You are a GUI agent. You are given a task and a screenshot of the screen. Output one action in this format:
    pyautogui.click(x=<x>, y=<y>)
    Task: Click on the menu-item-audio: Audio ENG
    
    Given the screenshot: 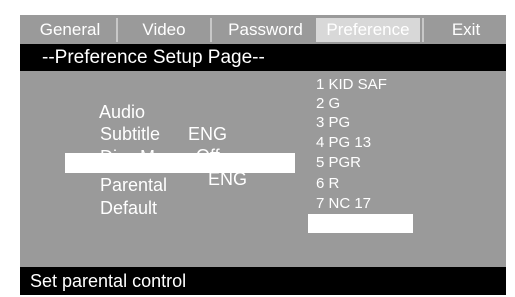 What is the action you would take?
    pyautogui.click(x=148, y=111)
    